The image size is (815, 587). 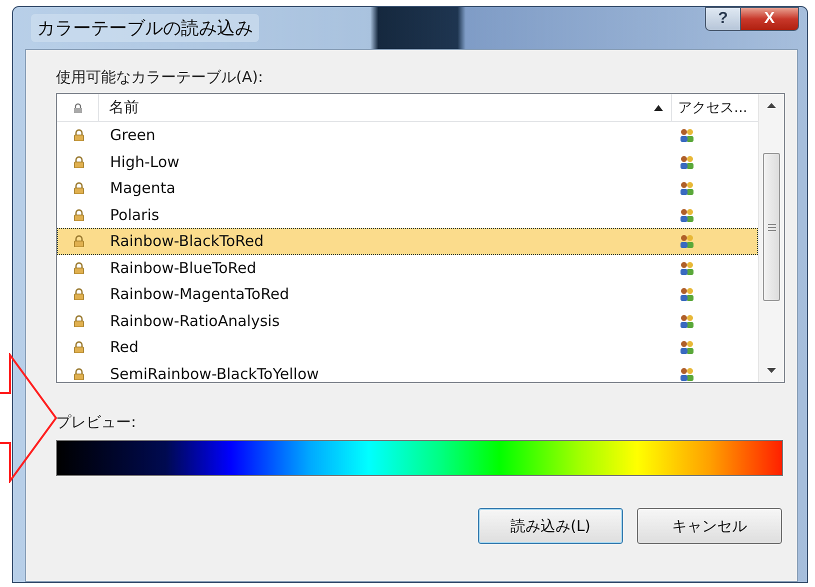 What do you see at coordinates (134, 215) in the screenshot?
I see `table-cell-text: Polaris` at bounding box center [134, 215].